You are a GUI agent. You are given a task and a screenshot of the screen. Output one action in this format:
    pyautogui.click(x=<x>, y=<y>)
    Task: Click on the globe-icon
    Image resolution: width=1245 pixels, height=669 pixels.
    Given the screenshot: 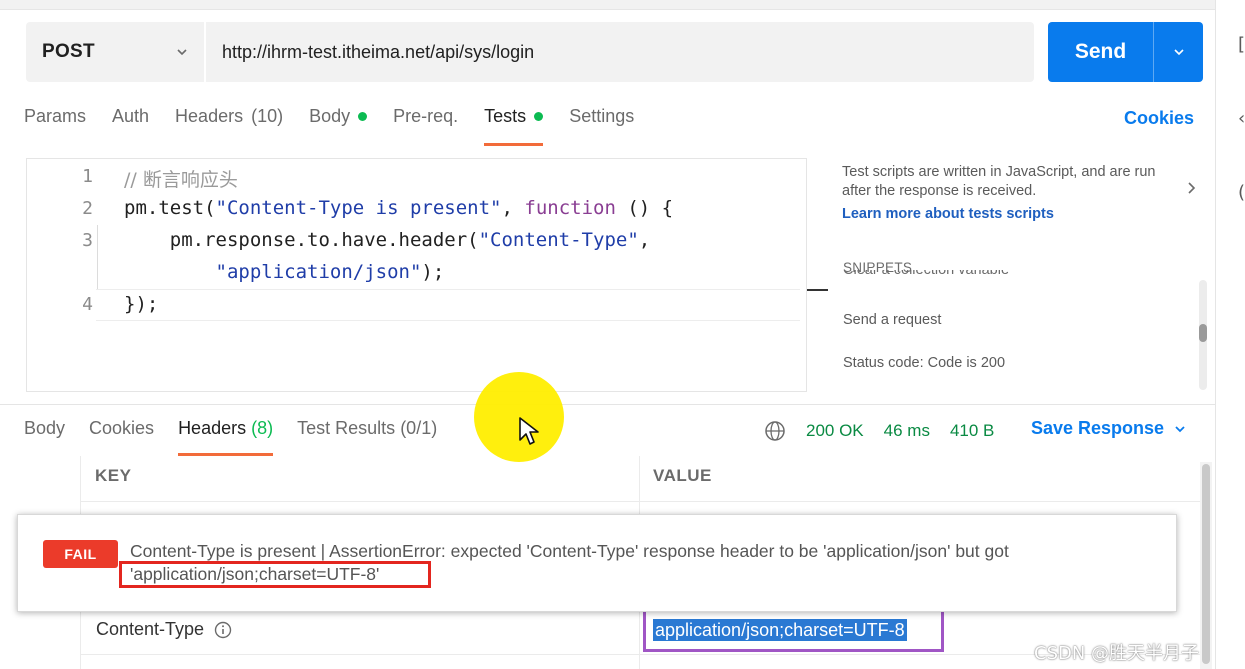 What is the action you would take?
    pyautogui.click(x=775, y=431)
    